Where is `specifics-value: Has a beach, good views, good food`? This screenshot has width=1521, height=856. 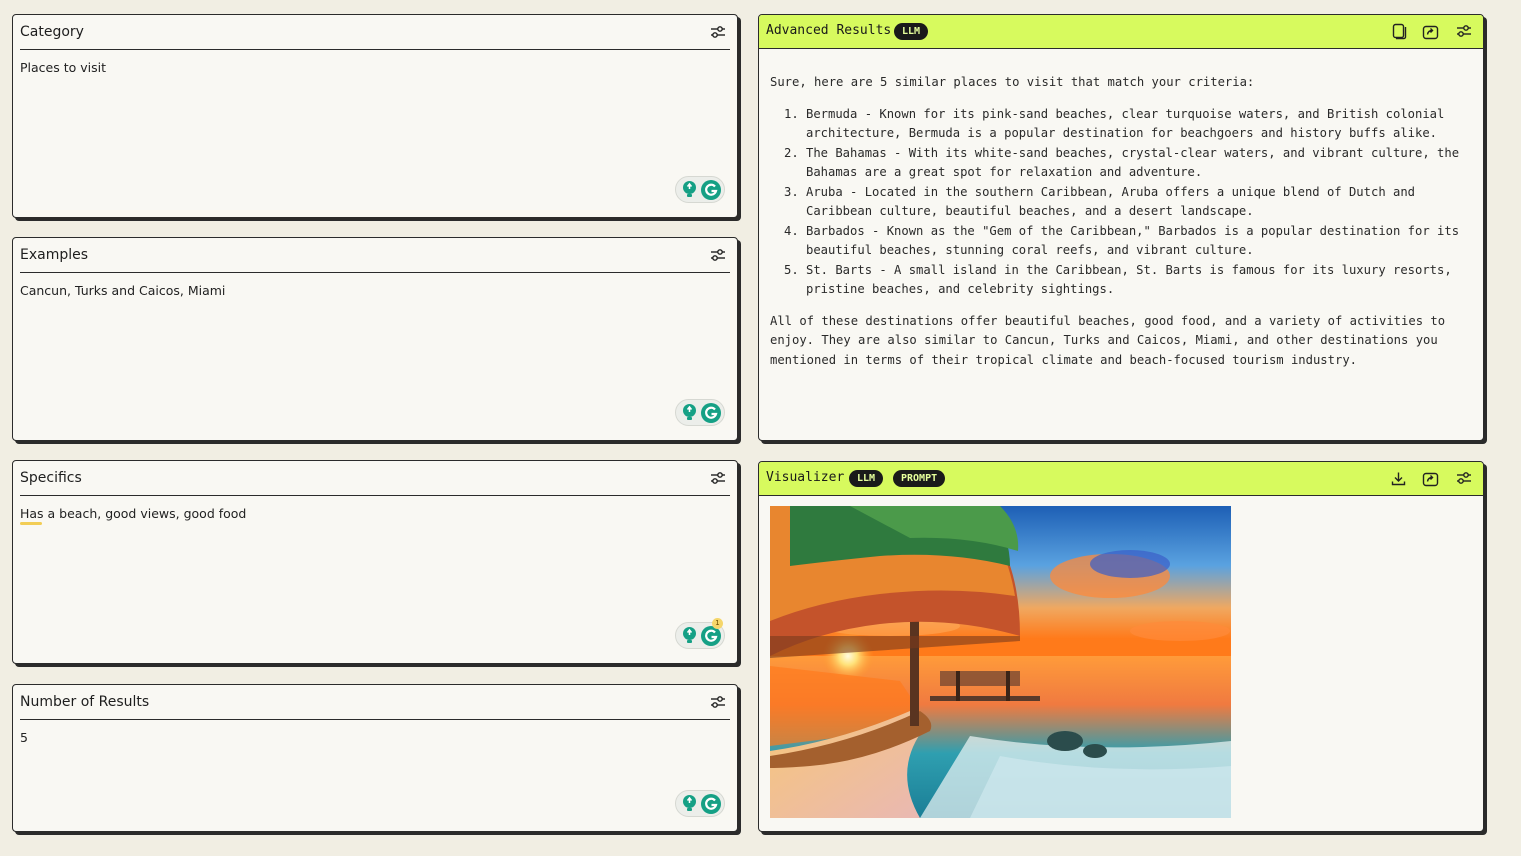
specifics-value: Has a beach, good views, good food is located at coordinates (133, 513).